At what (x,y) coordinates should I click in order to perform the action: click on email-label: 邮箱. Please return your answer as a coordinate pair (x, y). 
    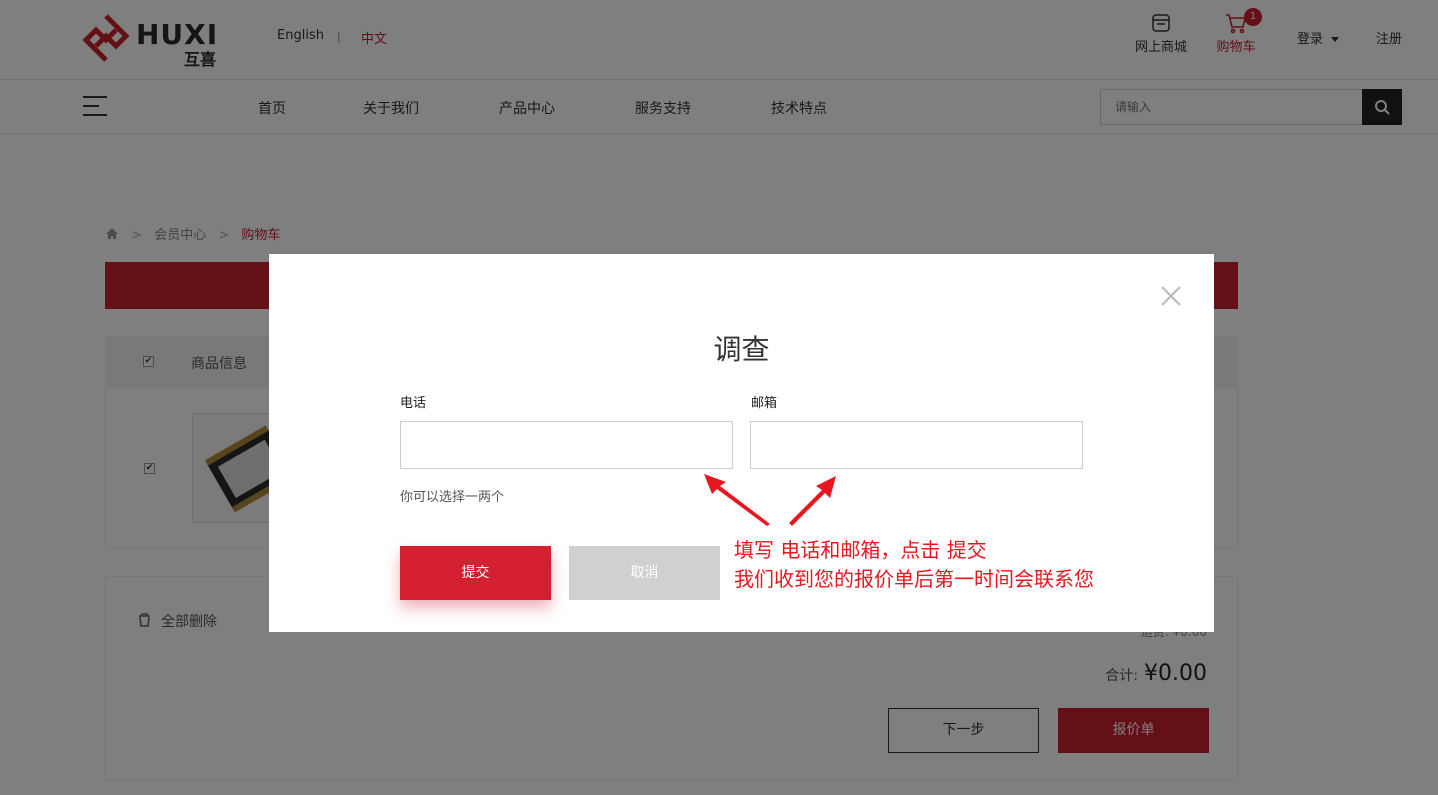
    Looking at the image, I should click on (764, 403).